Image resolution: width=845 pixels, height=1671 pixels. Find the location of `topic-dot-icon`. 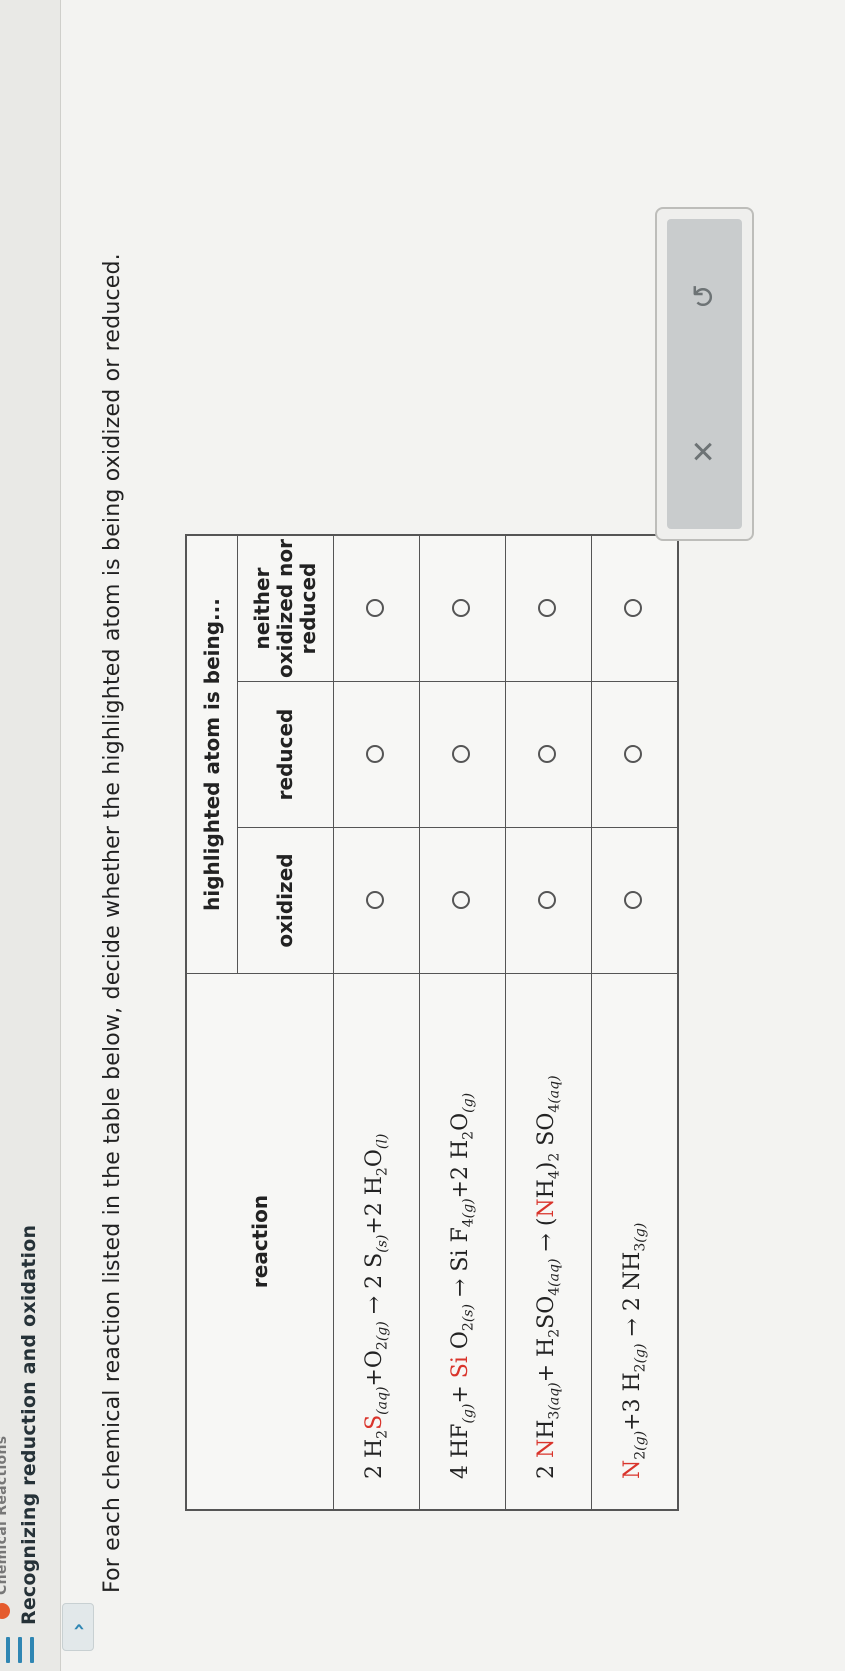

topic-dot-icon is located at coordinates (5, 1611).